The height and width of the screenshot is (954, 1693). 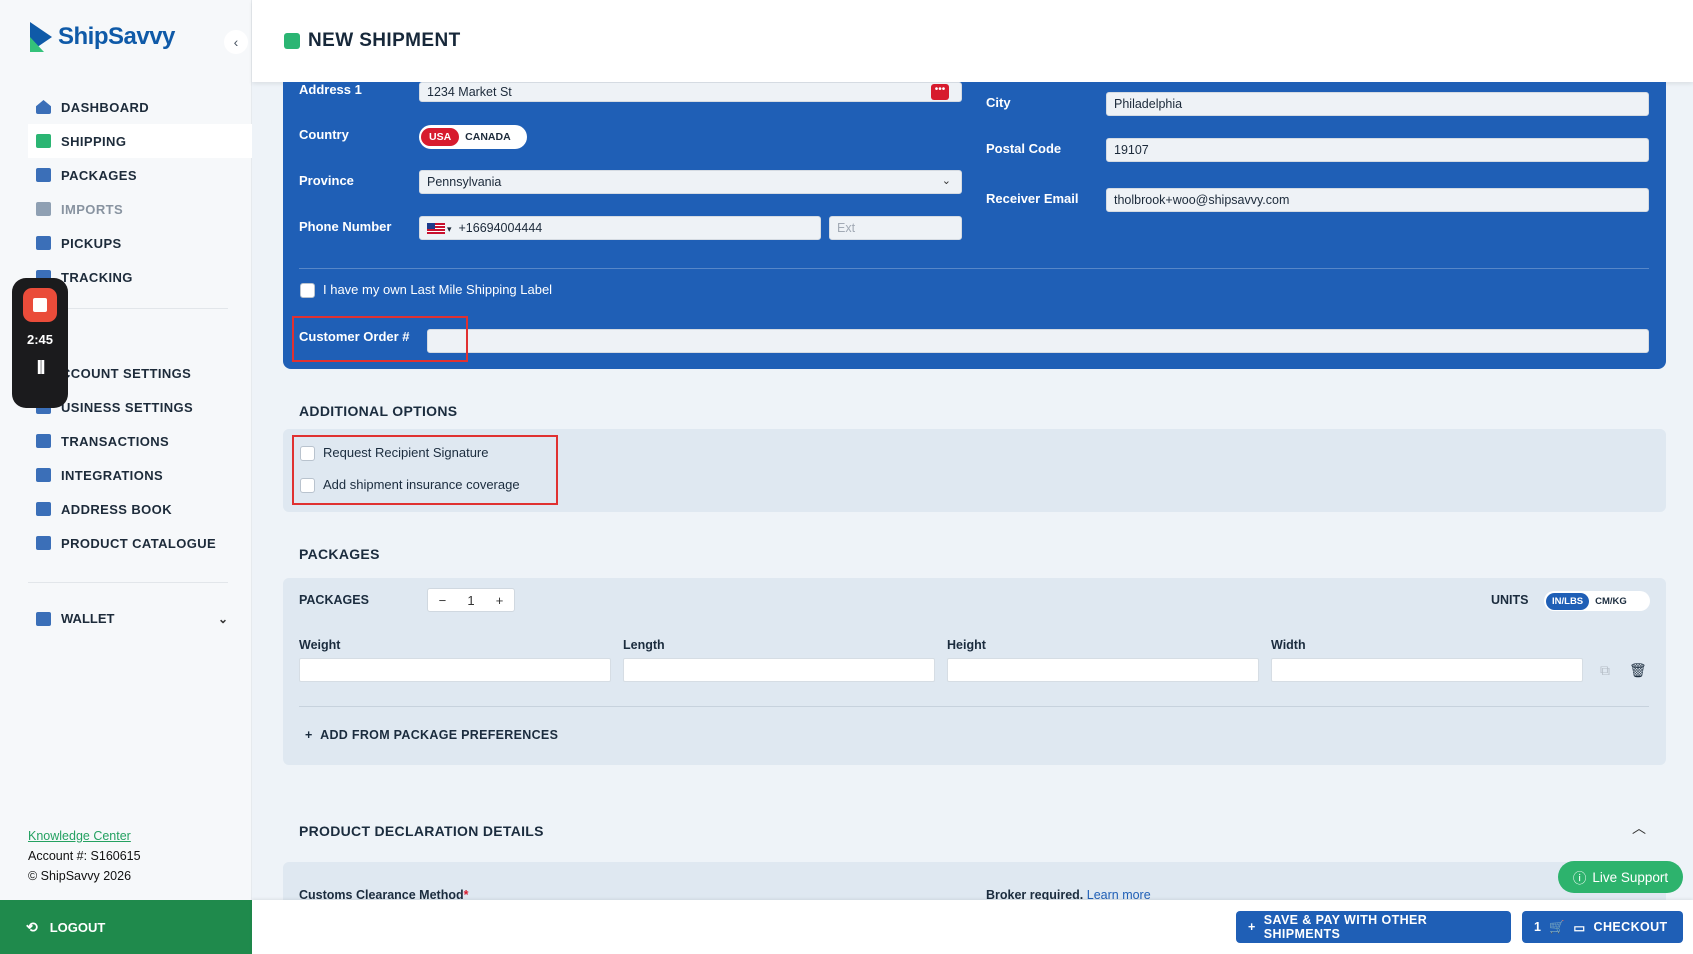 I want to click on length-label: Length, so click(x=644, y=645).